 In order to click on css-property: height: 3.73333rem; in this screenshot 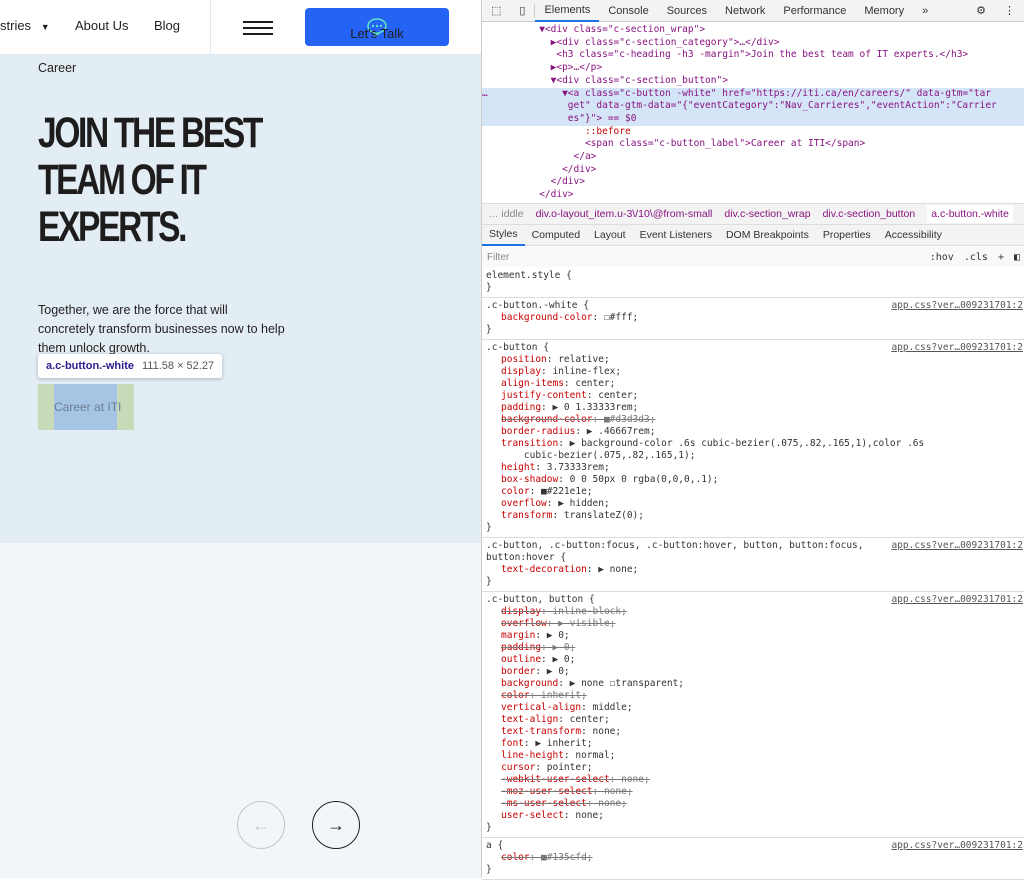, I will do `click(753, 468)`.